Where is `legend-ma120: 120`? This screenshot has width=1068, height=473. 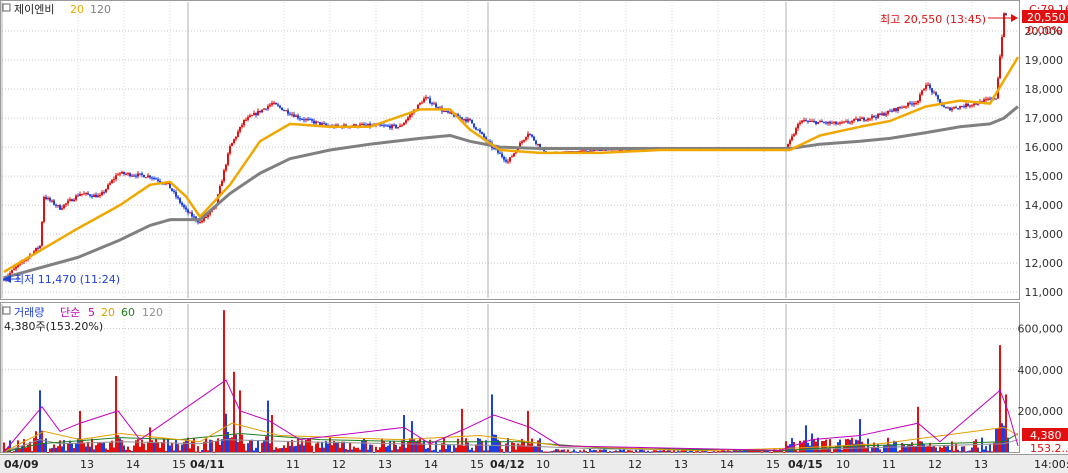 legend-ma120: 120 is located at coordinates (100, 9).